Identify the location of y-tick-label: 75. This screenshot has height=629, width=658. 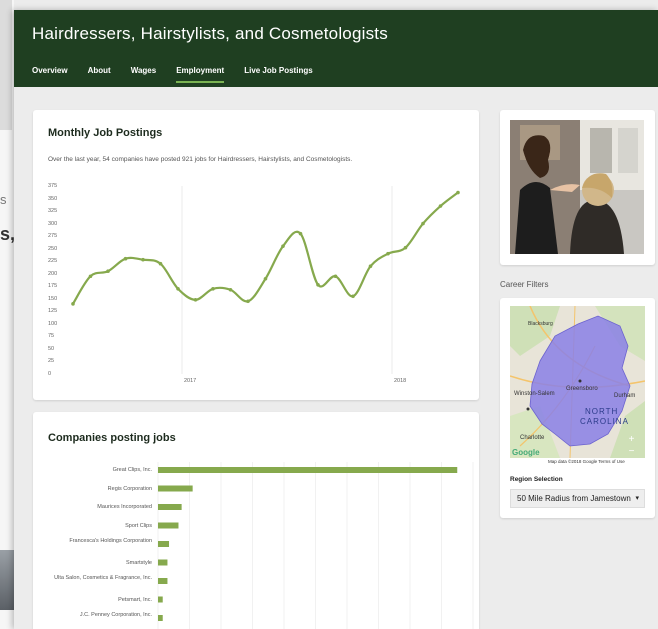
(51, 336).